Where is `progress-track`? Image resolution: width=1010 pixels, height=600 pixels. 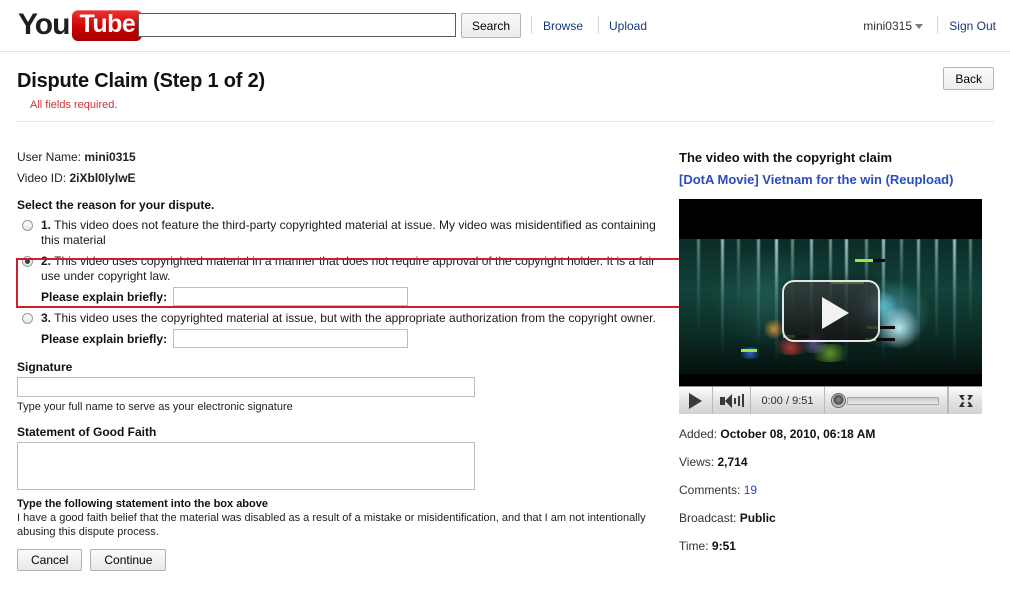 progress-track is located at coordinates (893, 400).